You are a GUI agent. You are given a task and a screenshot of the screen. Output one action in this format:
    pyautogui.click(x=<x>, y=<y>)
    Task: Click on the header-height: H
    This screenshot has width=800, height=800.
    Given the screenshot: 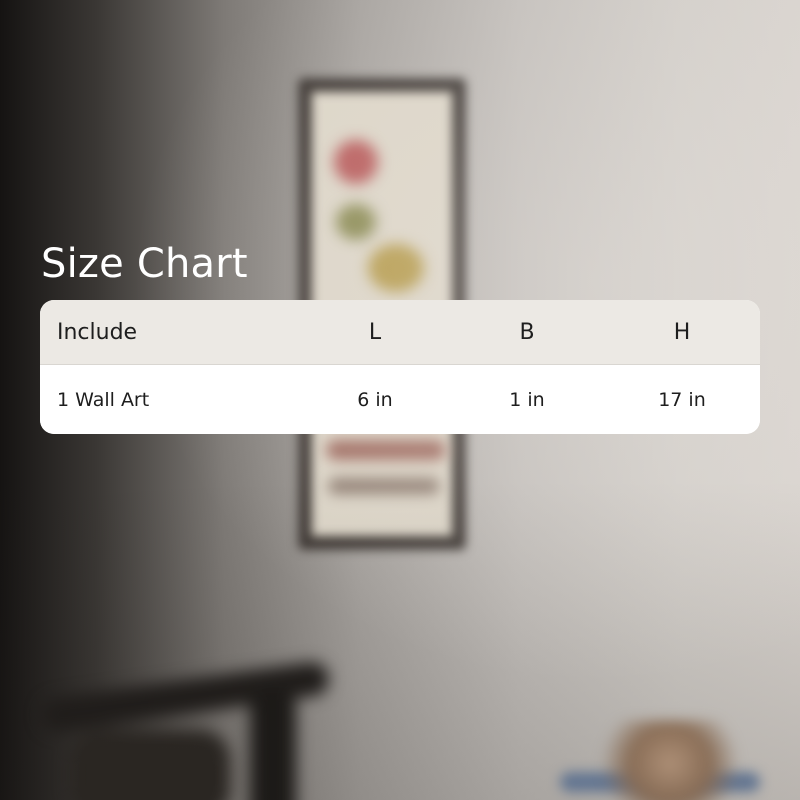 What is the action you would take?
    pyautogui.click(x=682, y=332)
    